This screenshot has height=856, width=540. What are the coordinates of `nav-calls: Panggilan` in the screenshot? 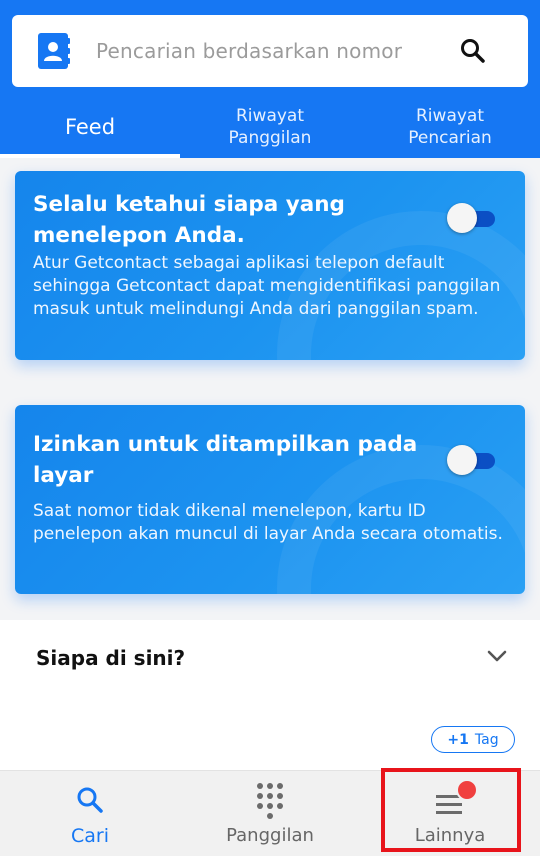 It's located at (270, 813).